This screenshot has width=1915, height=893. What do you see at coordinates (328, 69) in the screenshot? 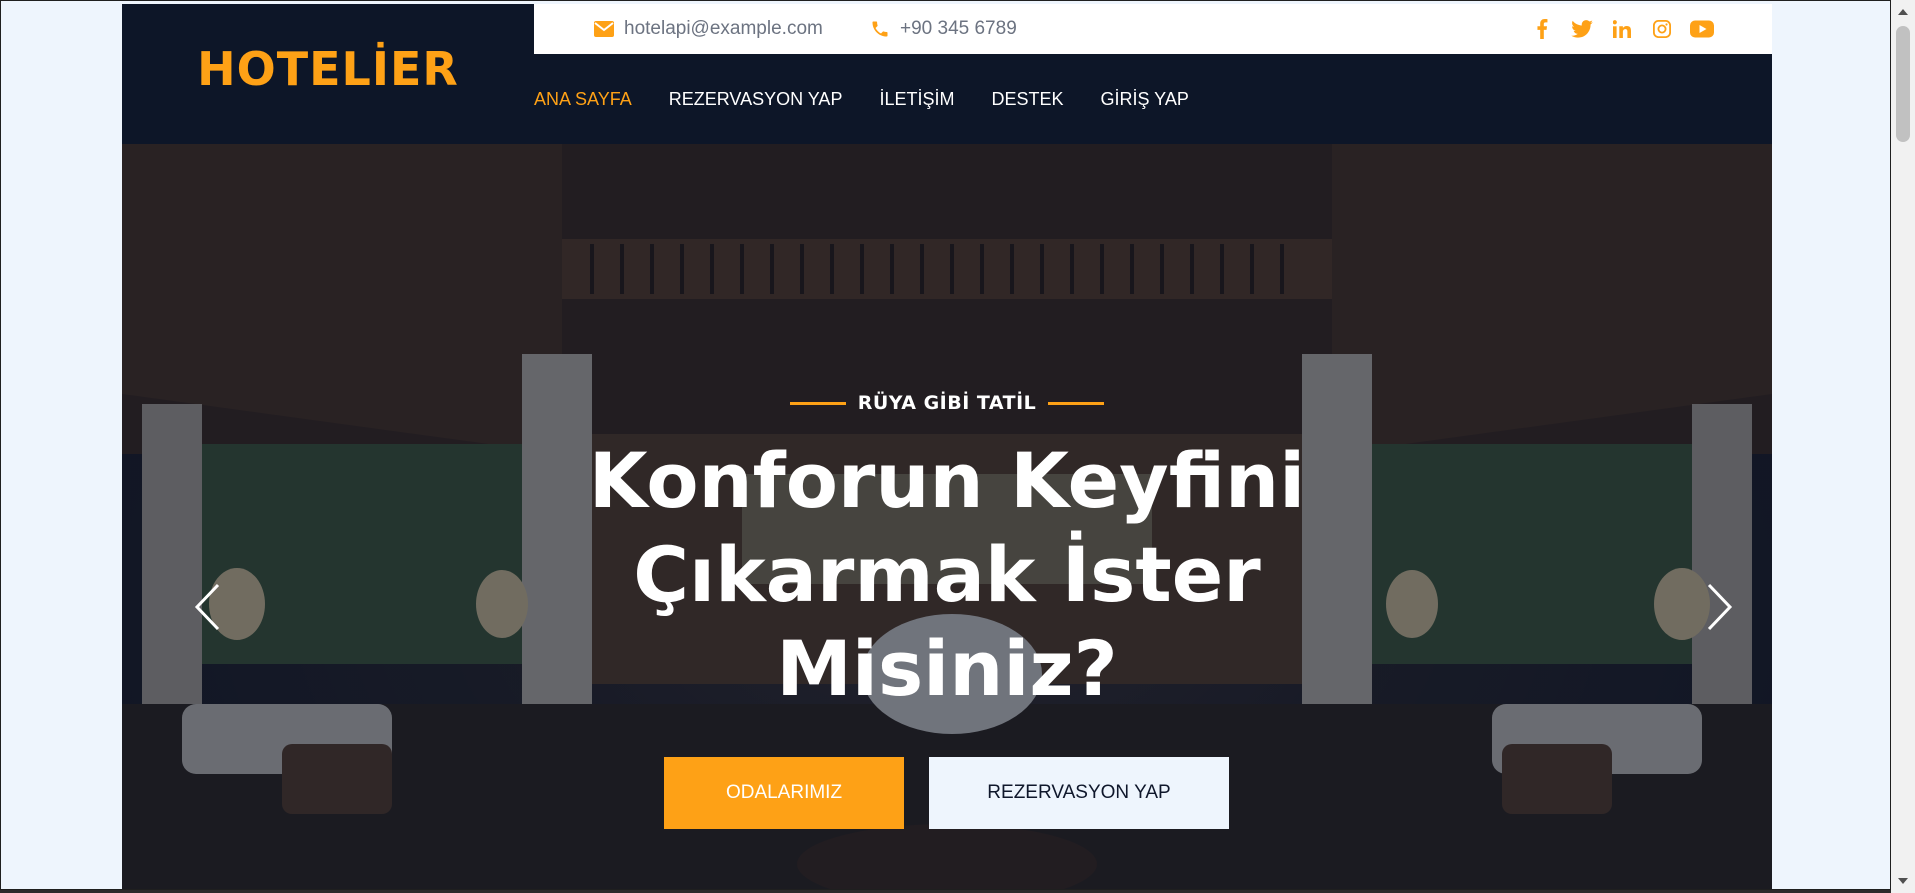
I see `brand-name: HOTELİER` at bounding box center [328, 69].